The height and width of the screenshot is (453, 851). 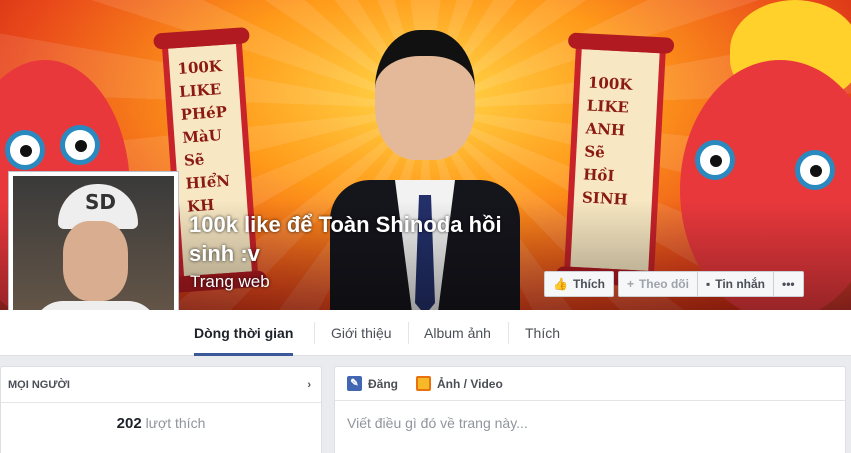 I want to click on composer-photo-label: Ảnh / Video, so click(x=470, y=383).